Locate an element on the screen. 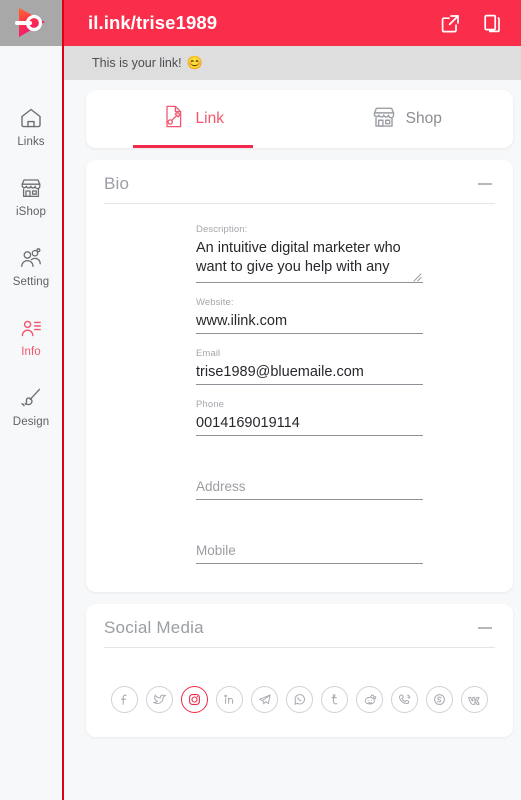 The width and height of the screenshot is (521, 800). field-website: Website: is located at coordinates (345, 315).